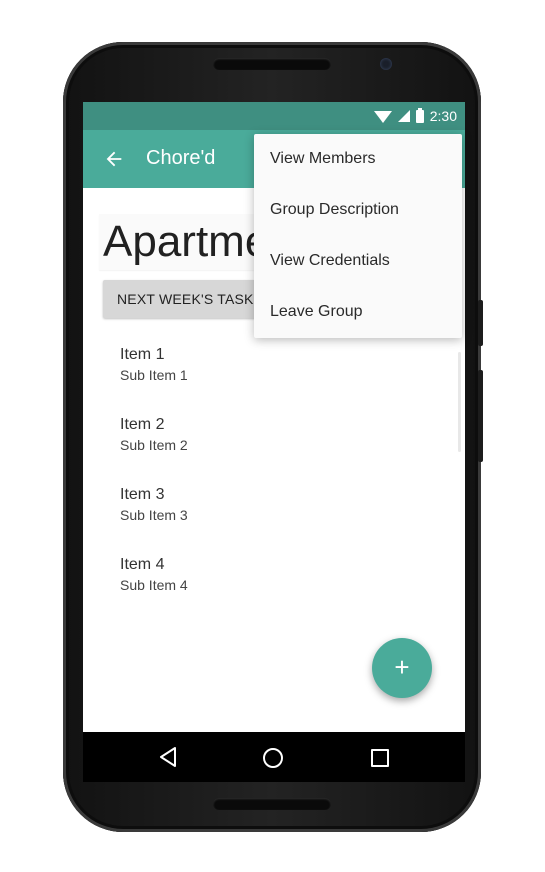 The height and width of the screenshot is (872, 545). Describe the element at coordinates (419, 115) in the screenshot. I see `battery-icon` at that location.